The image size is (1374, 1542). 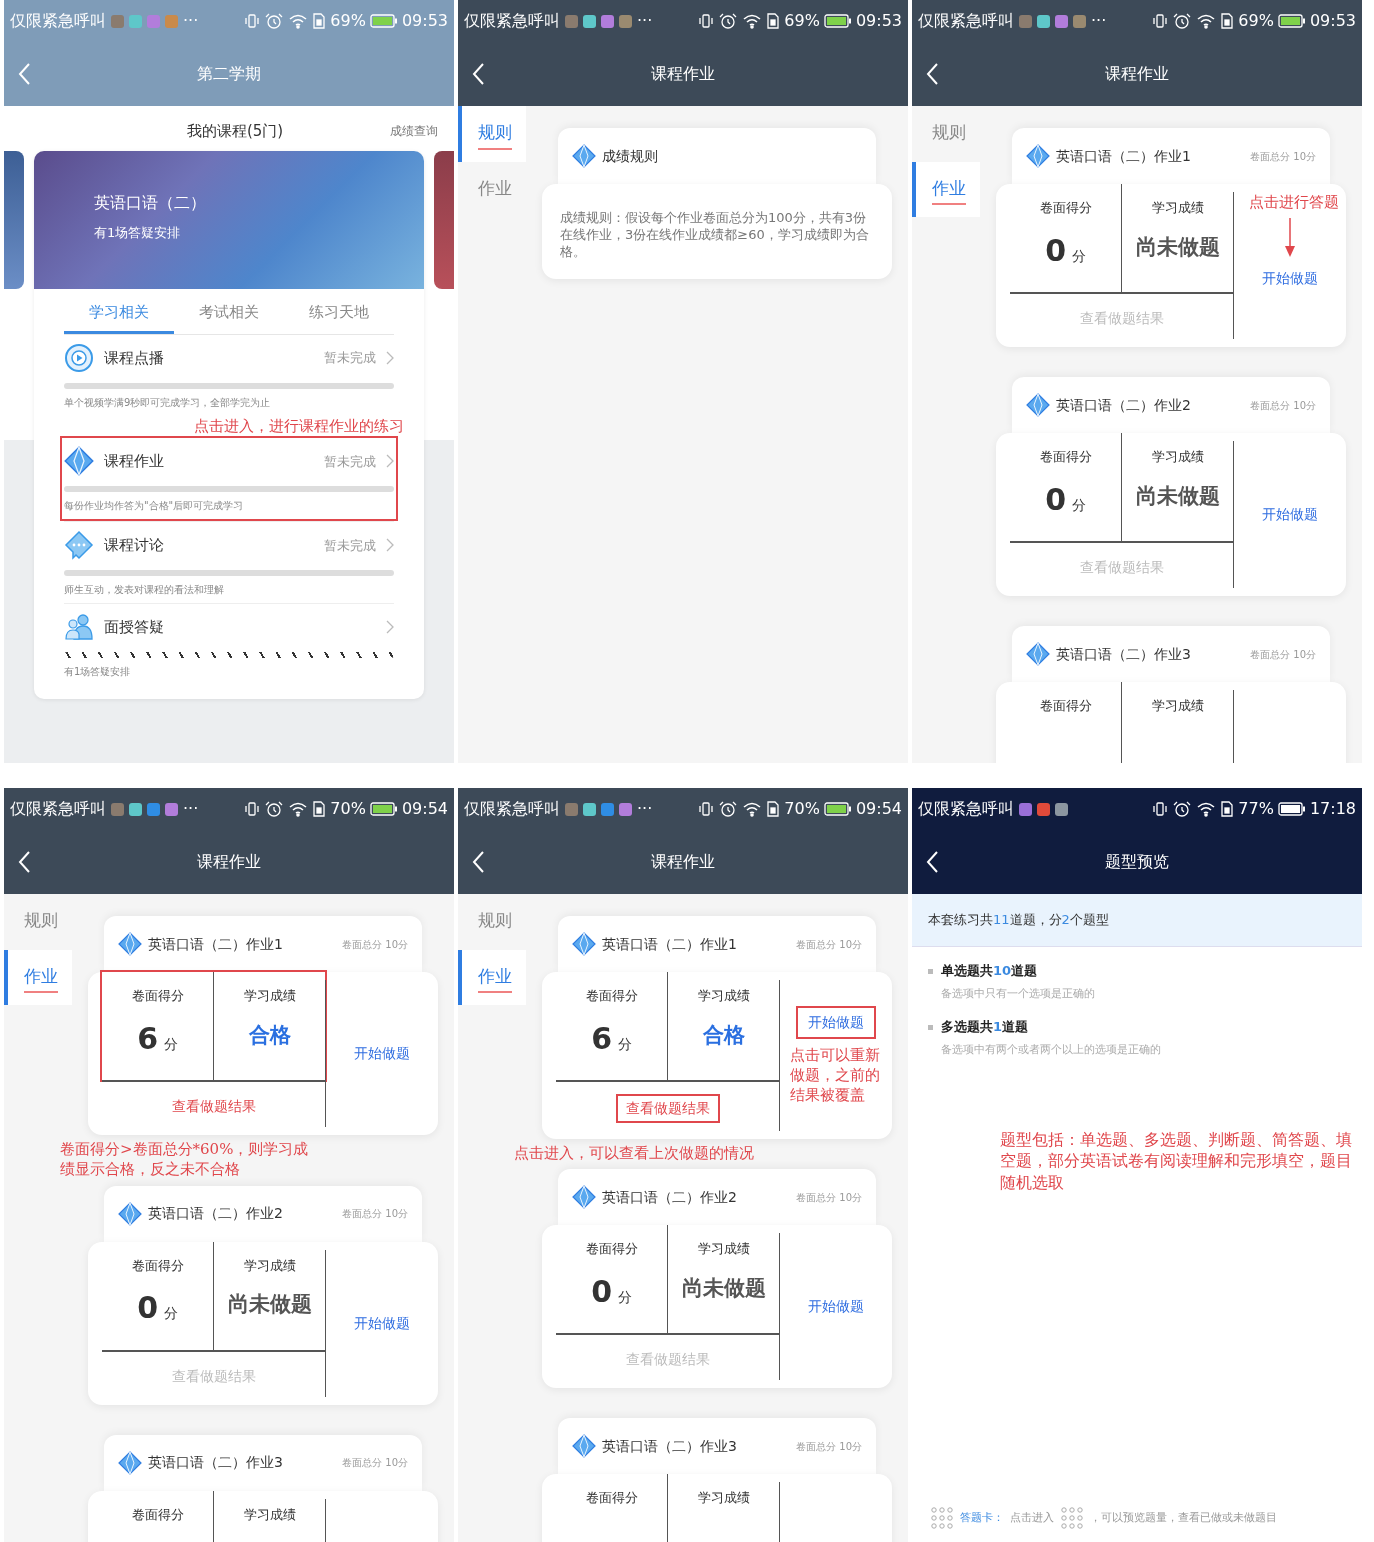 What do you see at coordinates (1137, 920) in the screenshot?
I see `summary-text: 本套练习共11道题，分2个题型` at bounding box center [1137, 920].